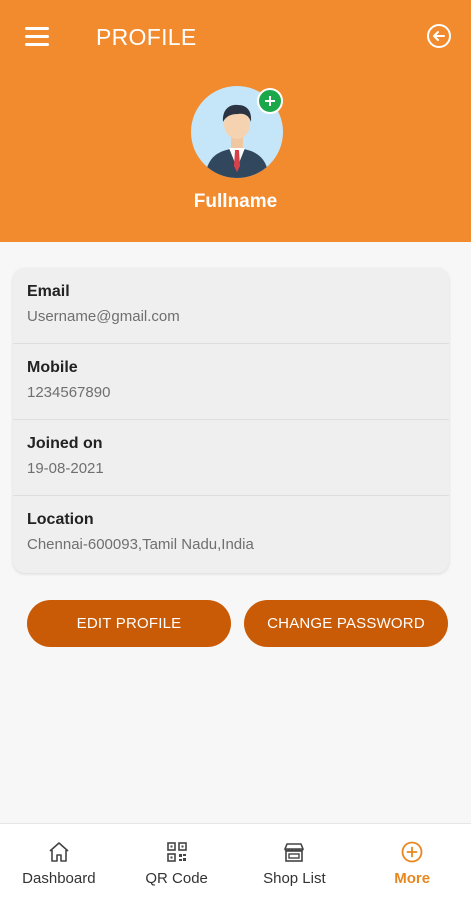 Image resolution: width=471 pixels, height=900 pixels. Describe the element at coordinates (346, 623) in the screenshot. I see `change-password-button: CHANGE PASSWORD` at that location.